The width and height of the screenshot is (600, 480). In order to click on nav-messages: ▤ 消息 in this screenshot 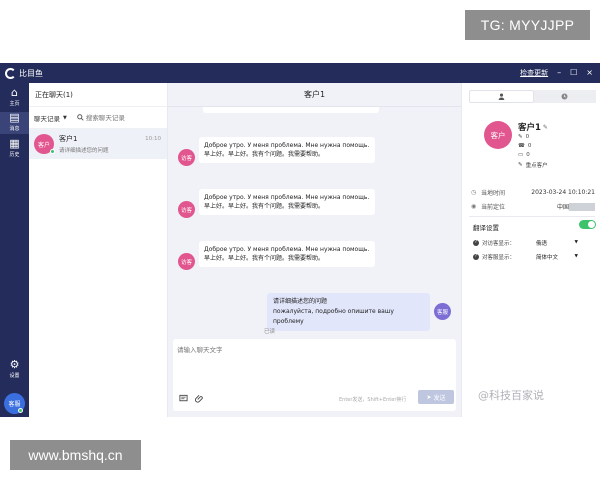, I will do `click(14, 123)`.